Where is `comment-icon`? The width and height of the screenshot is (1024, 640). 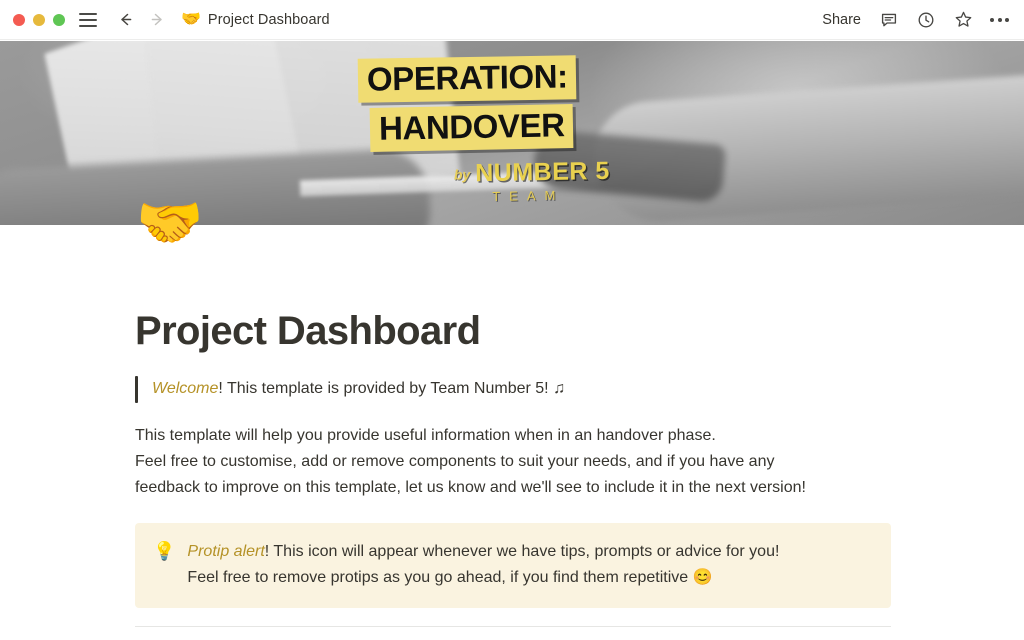
comment-icon is located at coordinates (889, 20).